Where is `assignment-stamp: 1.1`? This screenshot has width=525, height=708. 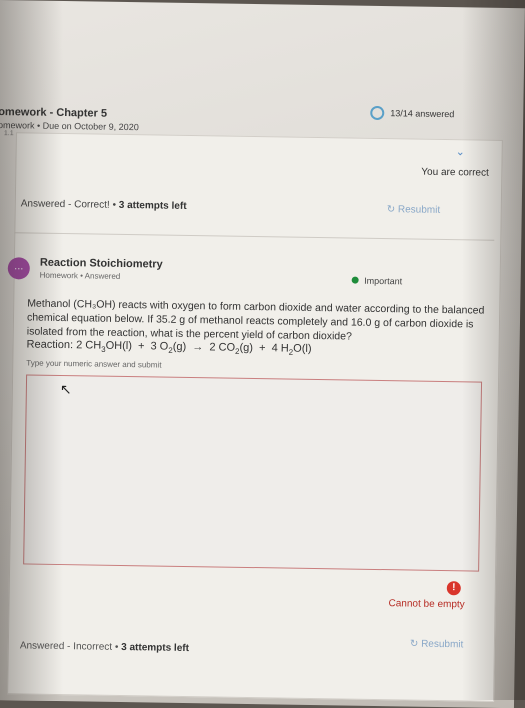
assignment-stamp: 1.1 is located at coordinates (8, 134).